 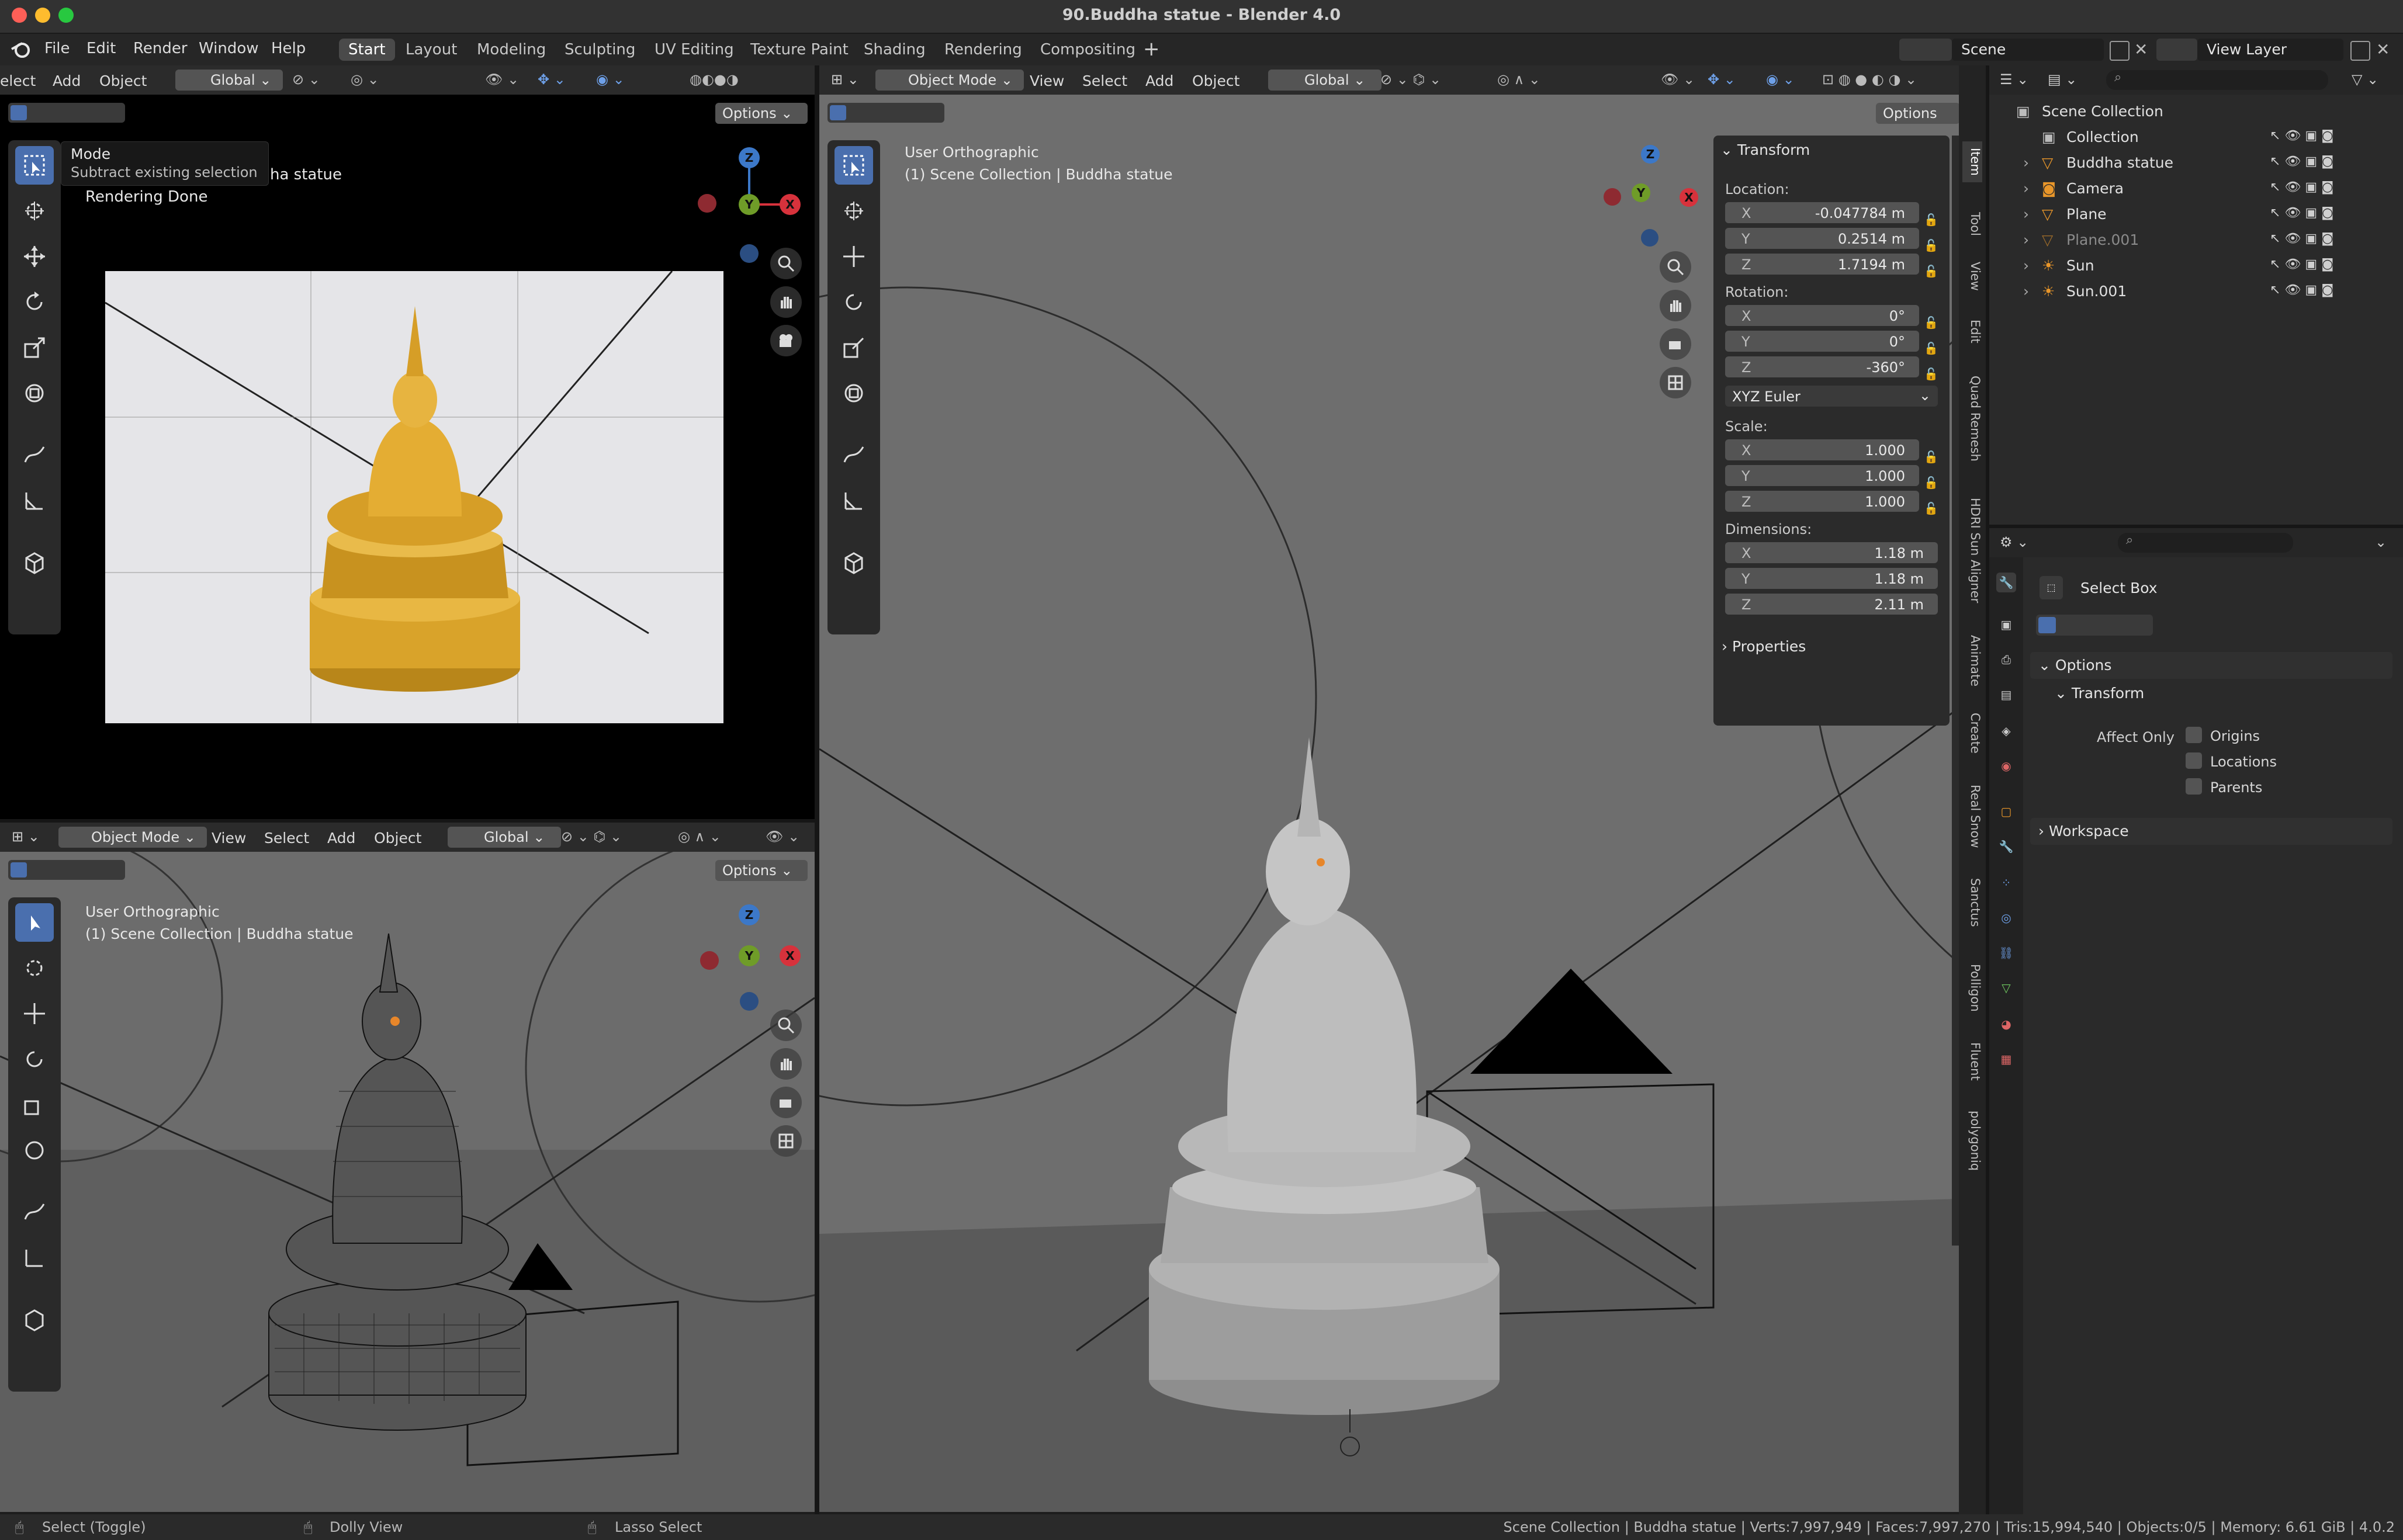 I want to click on sidebar-tab-polligon: Polligon, so click(x=1972, y=988).